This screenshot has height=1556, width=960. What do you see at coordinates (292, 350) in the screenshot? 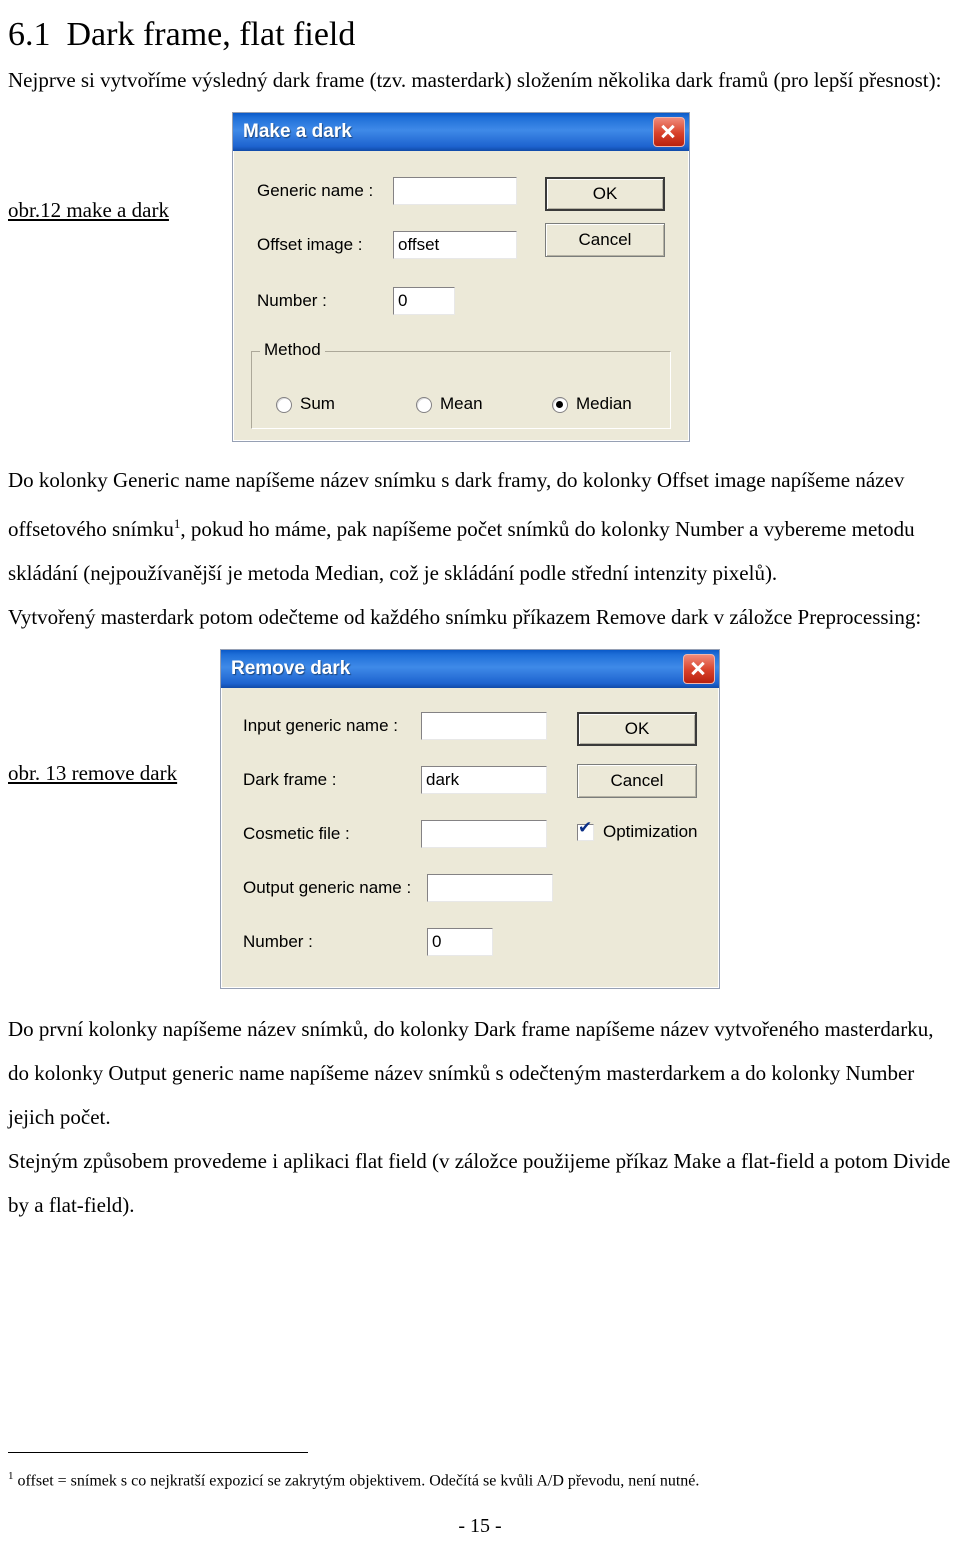
I see `method-group-label: Method` at bounding box center [292, 350].